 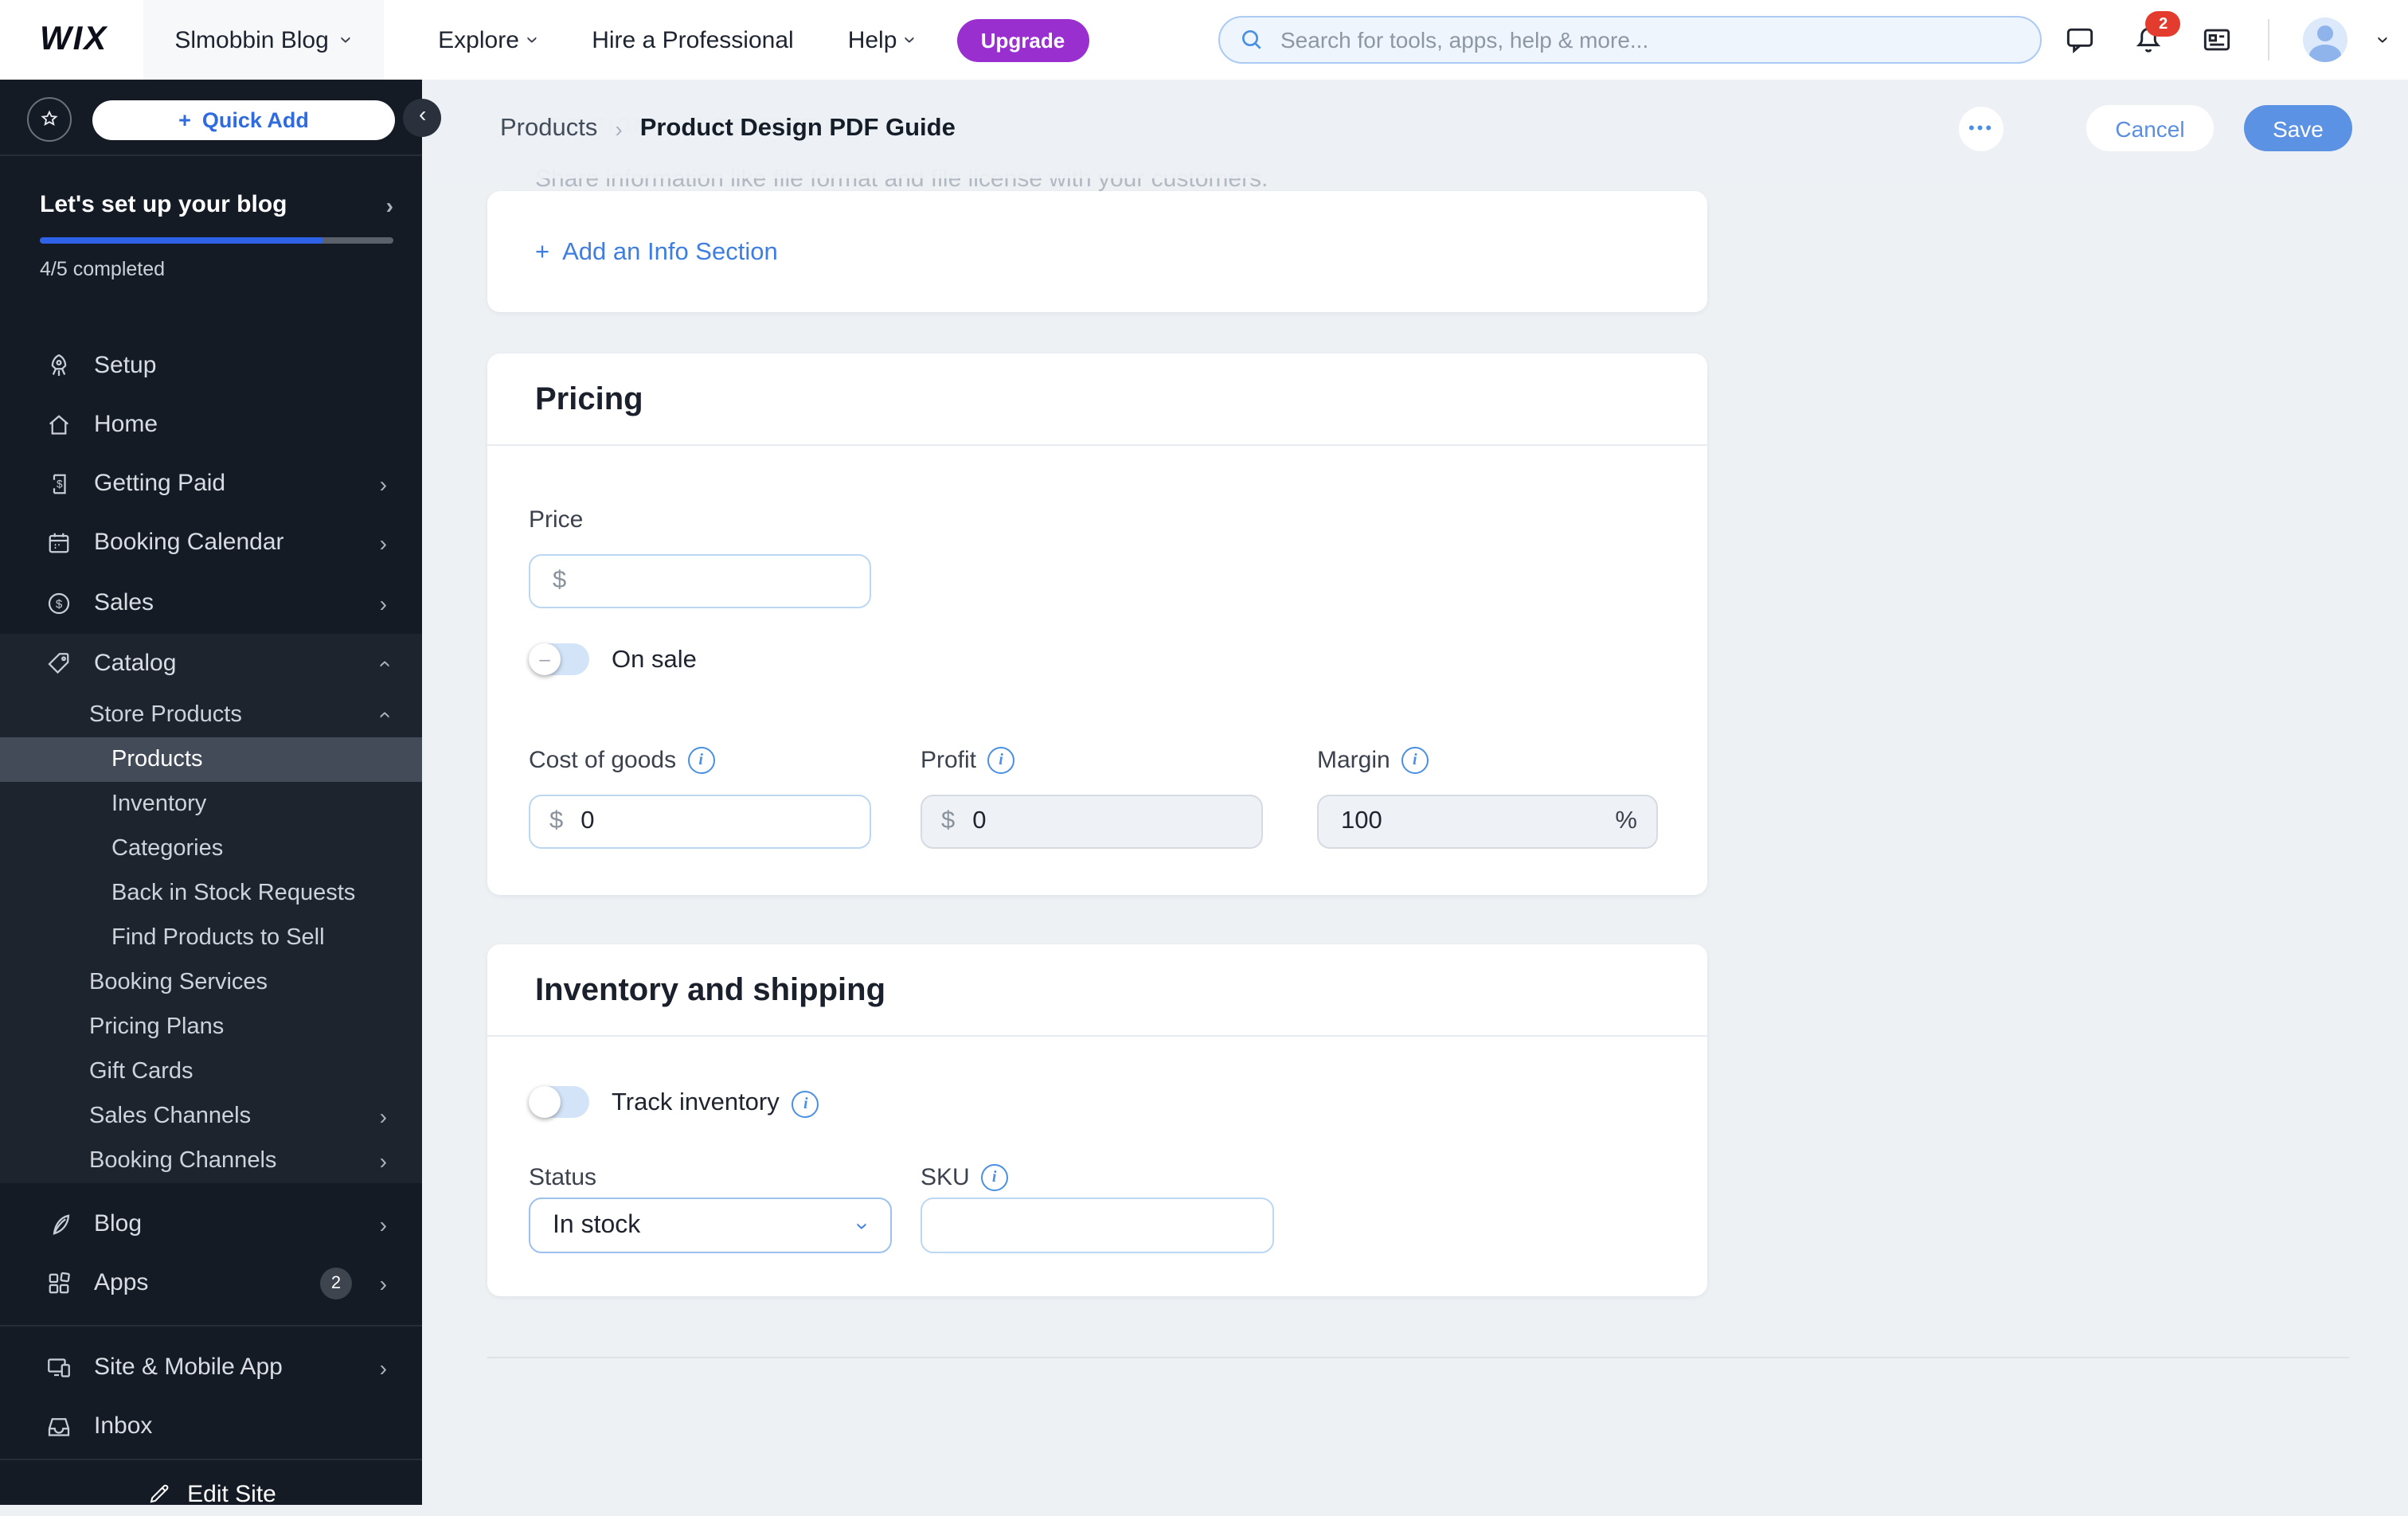 What do you see at coordinates (710, 1225) in the screenshot?
I see `status-dropdown: In stock ›` at bounding box center [710, 1225].